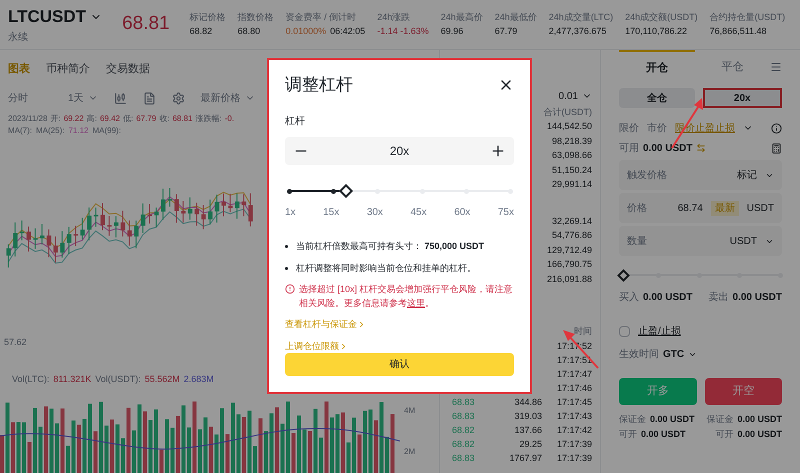 This screenshot has height=473, width=800. What do you see at coordinates (574, 375) in the screenshot?
I see `trade-time: 17:17:47` at bounding box center [574, 375].